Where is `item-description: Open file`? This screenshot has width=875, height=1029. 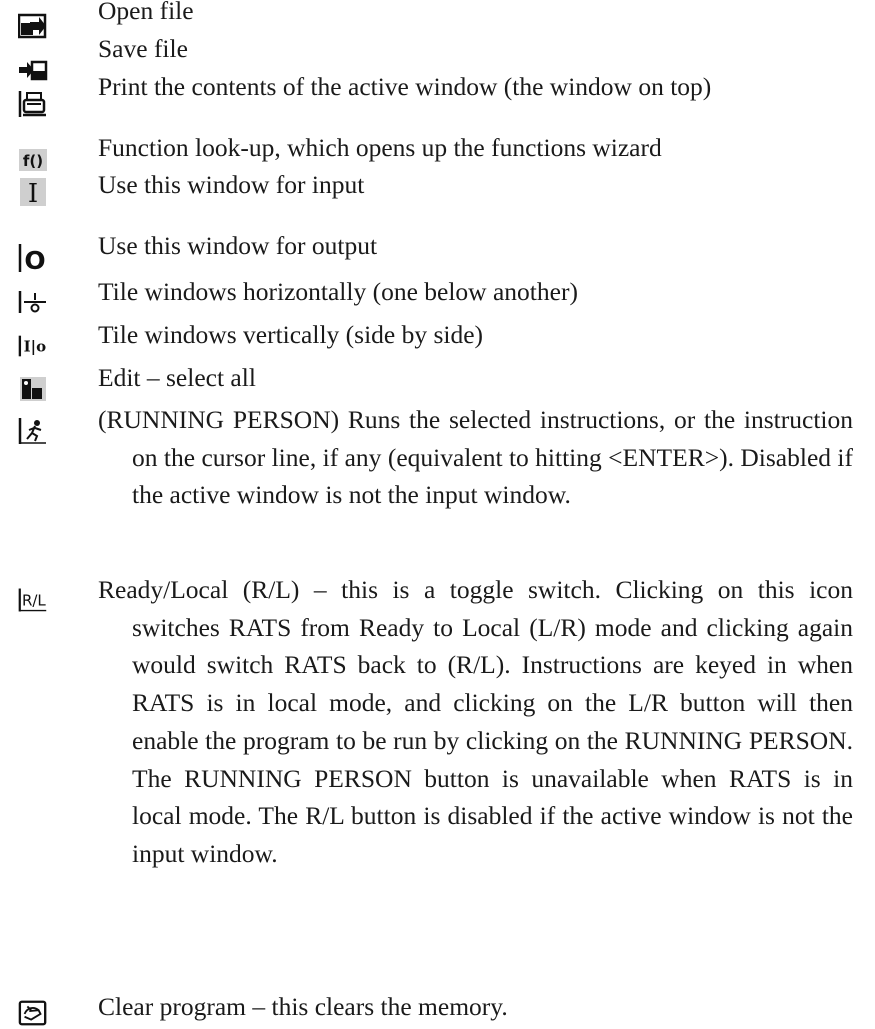
item-description: Open file is located at coordinates (146, 12).